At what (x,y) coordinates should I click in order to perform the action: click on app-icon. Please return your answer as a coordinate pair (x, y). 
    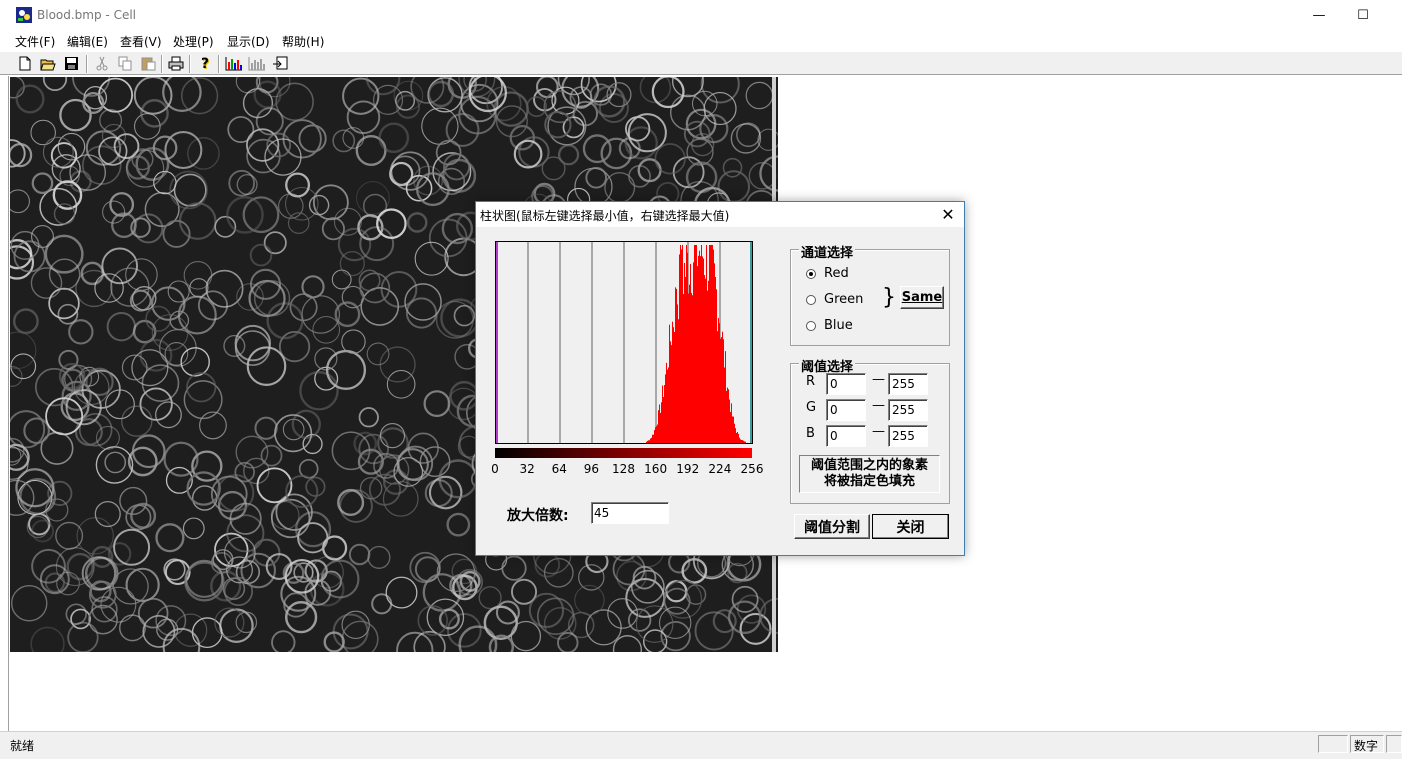
    Looking at the image, I should click on (24, 15).